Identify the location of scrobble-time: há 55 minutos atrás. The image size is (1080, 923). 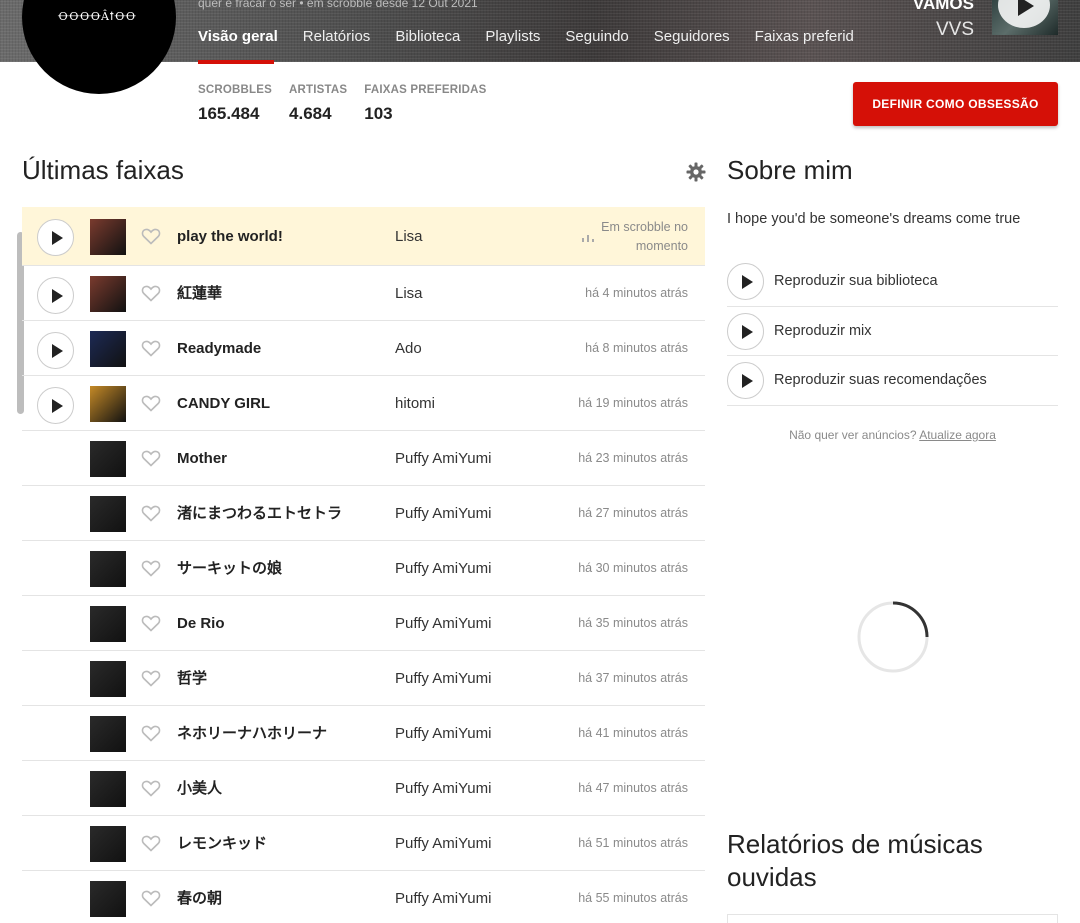
(633, 897).